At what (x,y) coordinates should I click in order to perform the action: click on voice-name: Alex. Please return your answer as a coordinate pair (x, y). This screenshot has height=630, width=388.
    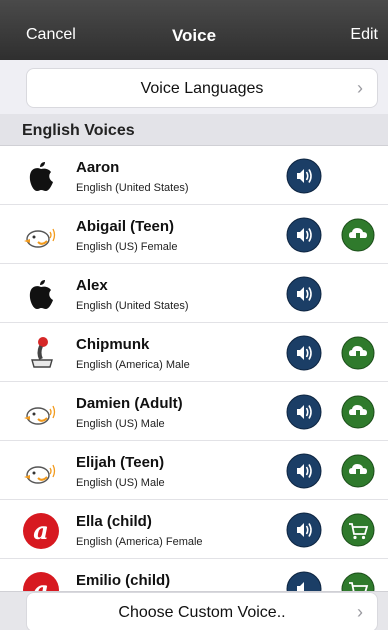
    Looking at the image, I should click on (92, 285).